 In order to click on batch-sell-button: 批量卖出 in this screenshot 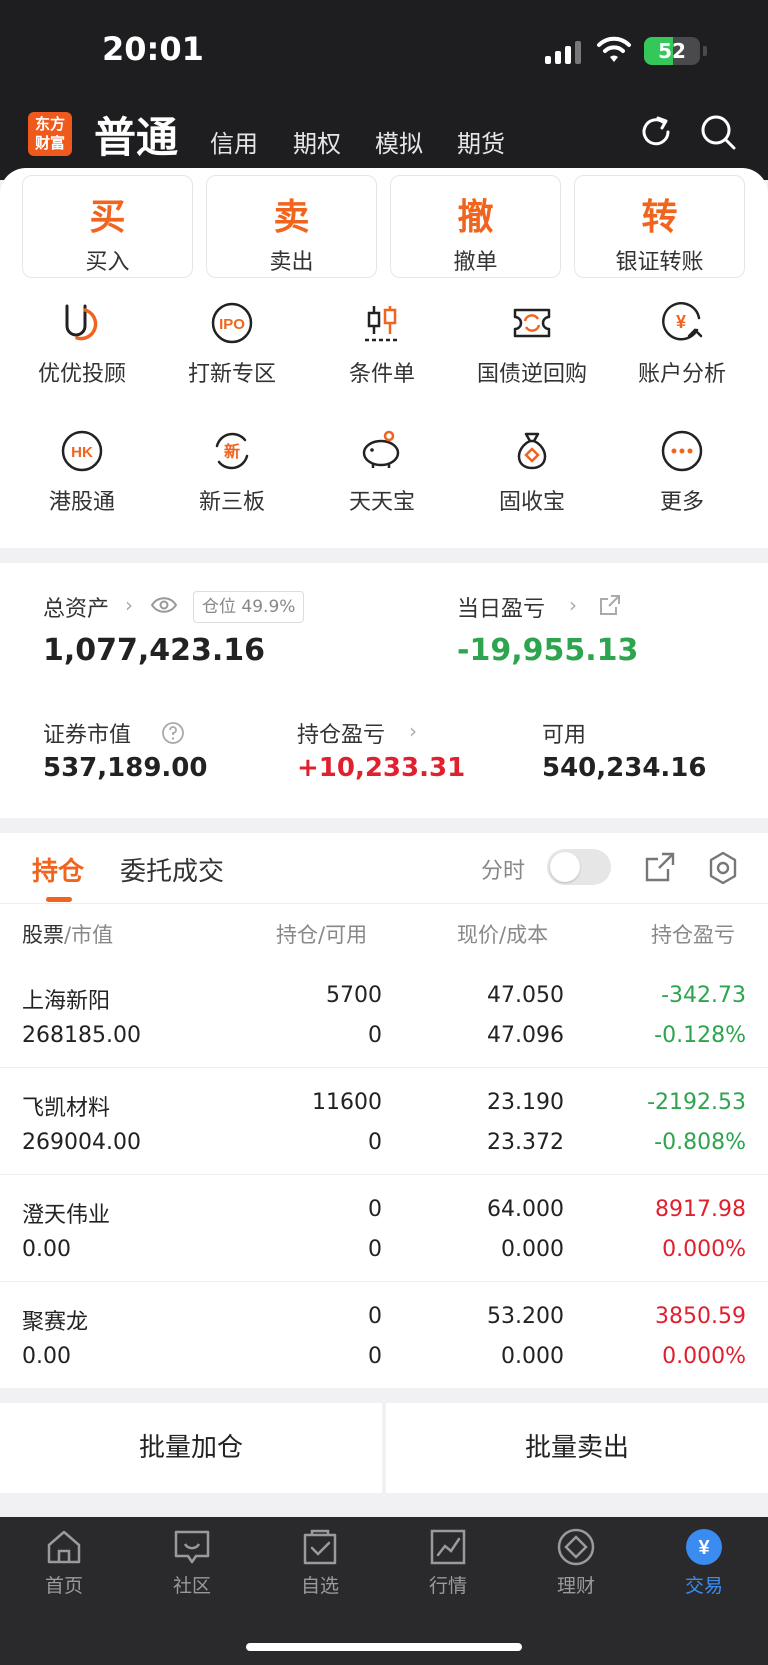, I will do `click(577, 1448)`.